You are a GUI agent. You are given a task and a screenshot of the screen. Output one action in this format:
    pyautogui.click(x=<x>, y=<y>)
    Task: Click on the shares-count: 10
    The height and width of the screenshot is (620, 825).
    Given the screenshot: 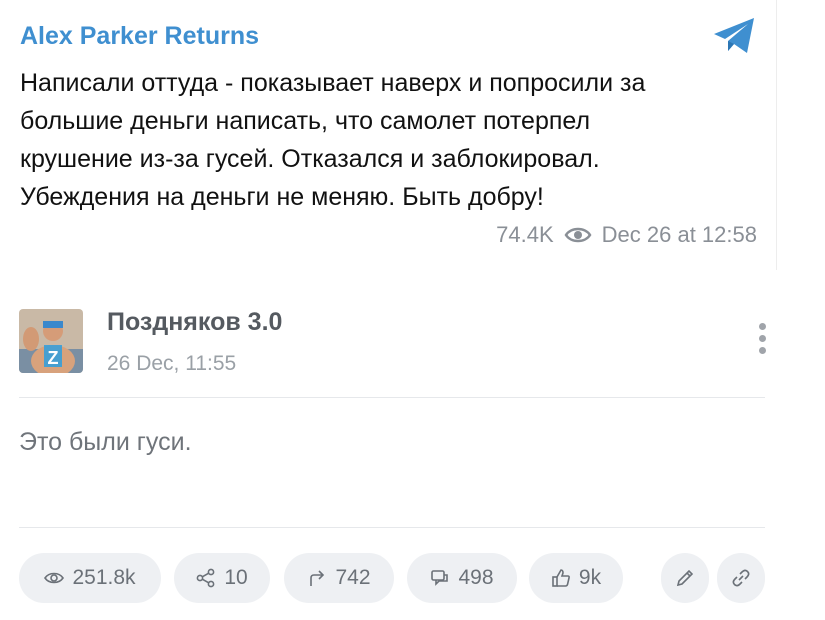 What is the action you would take?
    pyautogui.click(x=236, y=577)
    